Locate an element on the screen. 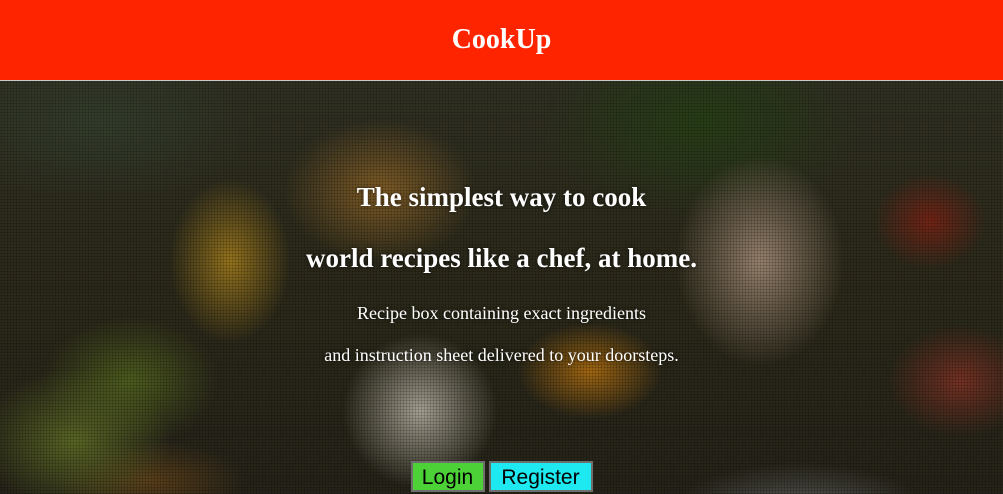  register-button: Register is located at coordinates (540, 476).